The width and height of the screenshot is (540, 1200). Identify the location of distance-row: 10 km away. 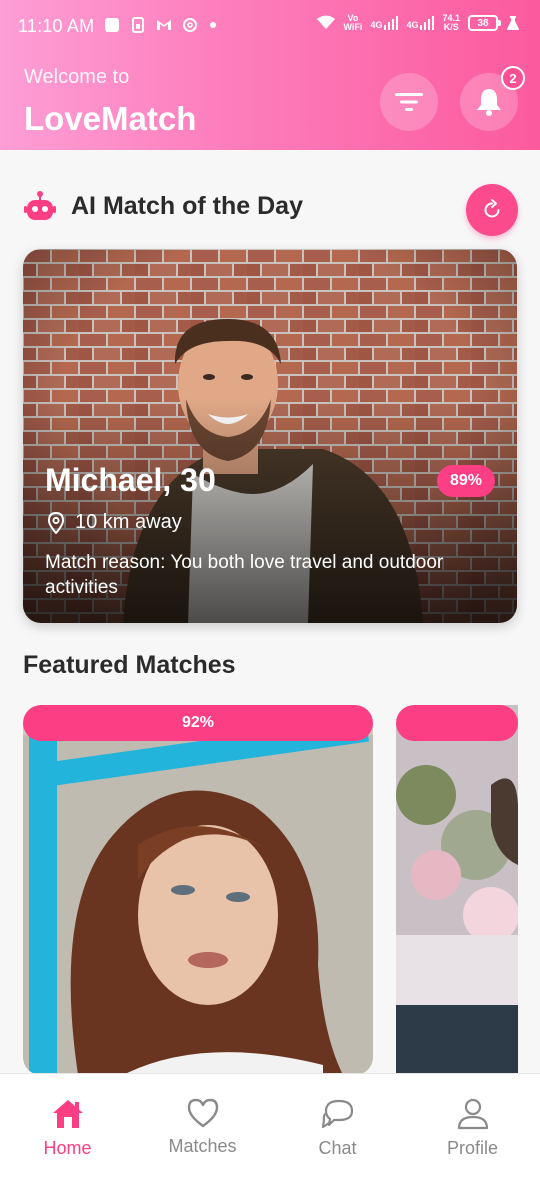
(114, 522).